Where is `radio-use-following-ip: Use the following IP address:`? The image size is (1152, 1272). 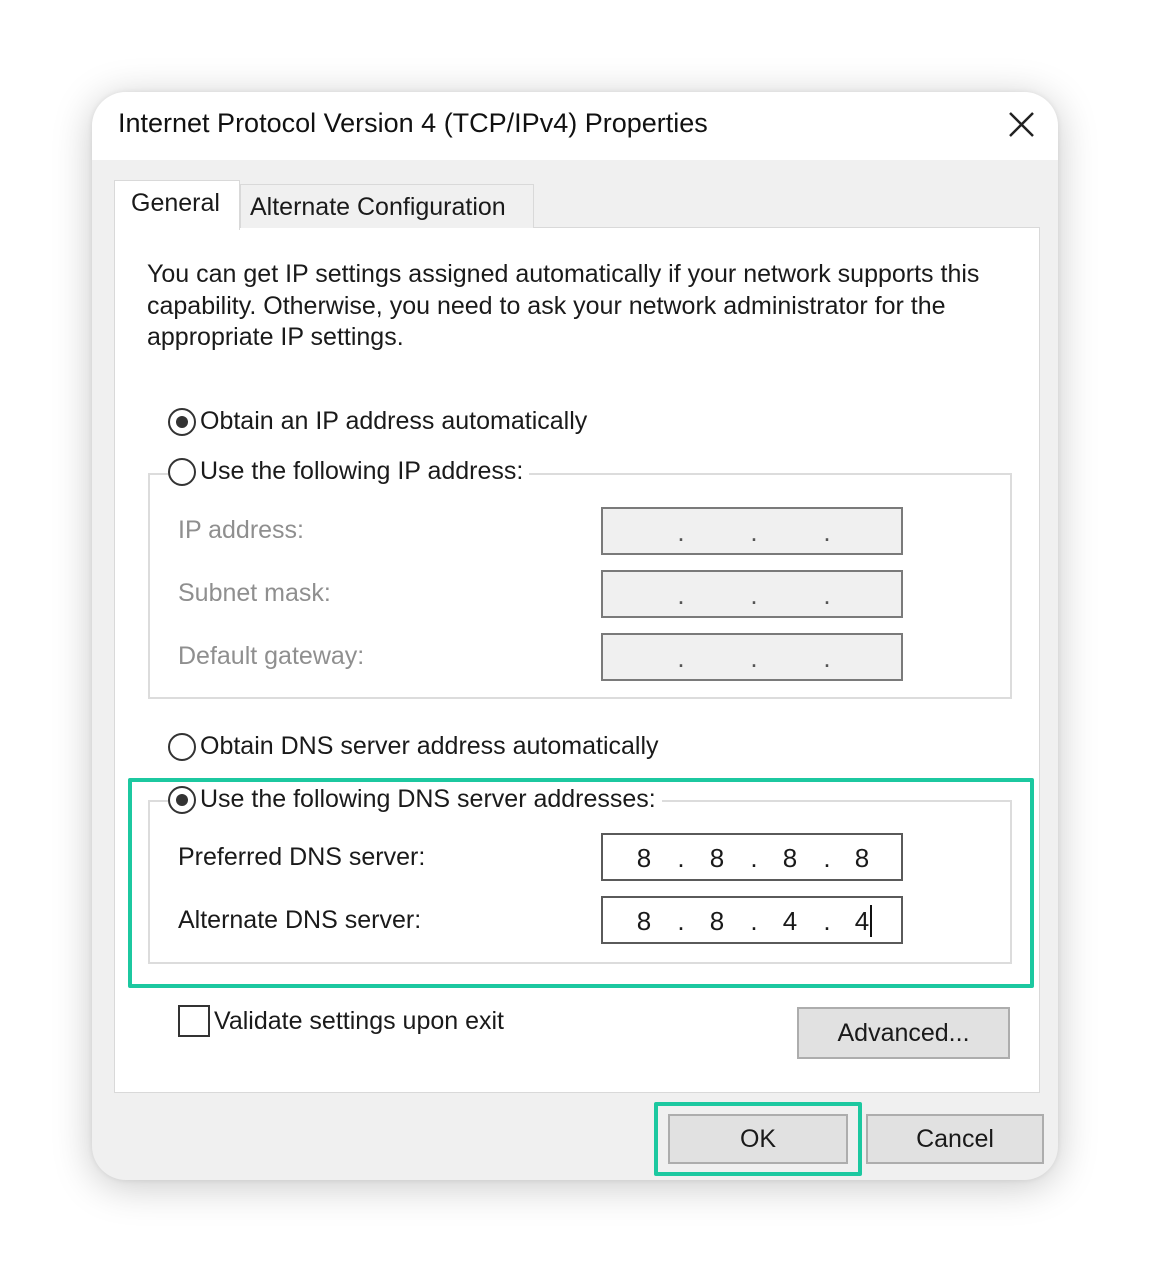 radio-use-following-ip: Use the following IP address: is located at coordinates (349, 471).